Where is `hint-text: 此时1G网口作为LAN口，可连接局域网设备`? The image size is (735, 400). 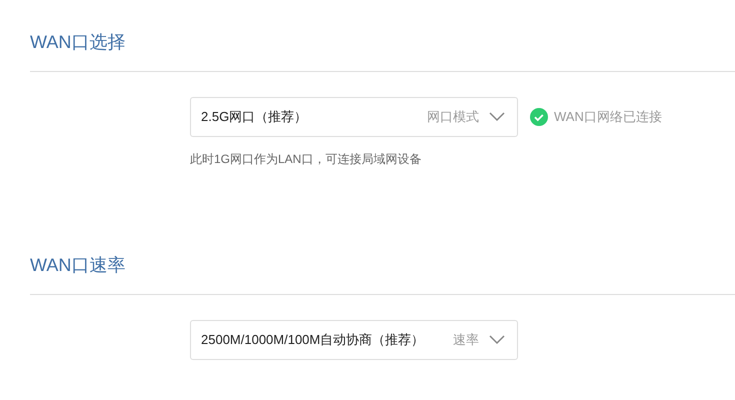
hint-text: 此时1G网口作为LAN口，可连接局域网设备 is located at coordinates (306, 159).